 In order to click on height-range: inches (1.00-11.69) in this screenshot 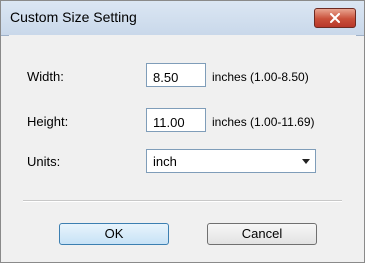, I will do `click(263, 122)`.